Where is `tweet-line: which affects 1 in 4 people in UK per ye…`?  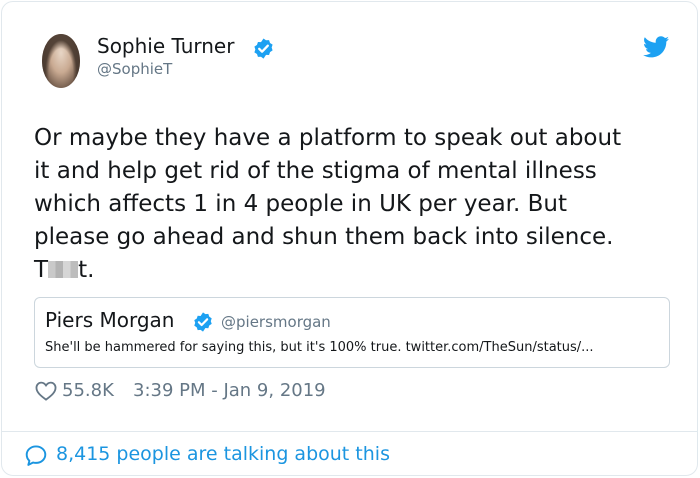
tweet-line: which affects 1 in 4 people in UK per ye… is located at coordinates (301, 204).